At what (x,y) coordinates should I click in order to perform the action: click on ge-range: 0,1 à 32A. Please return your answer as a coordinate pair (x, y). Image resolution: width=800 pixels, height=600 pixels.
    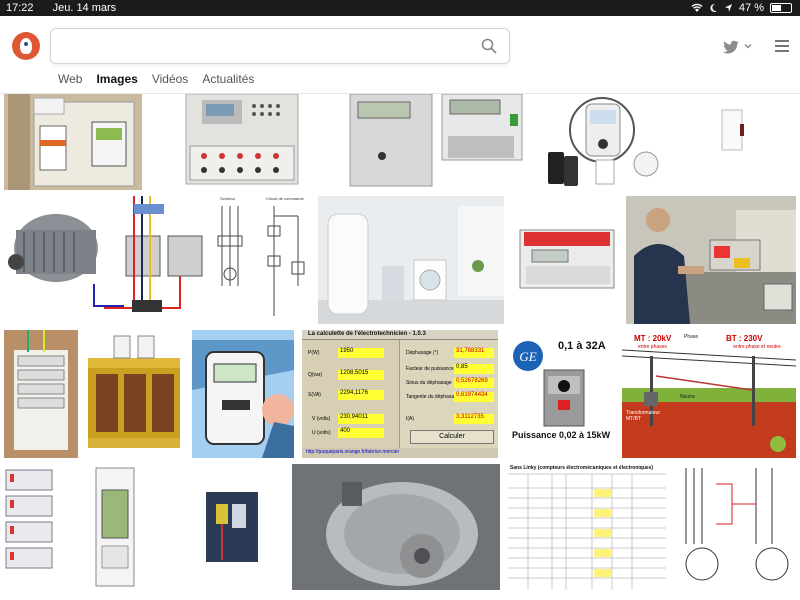
    Looking at the image, I should click on (582, 346).